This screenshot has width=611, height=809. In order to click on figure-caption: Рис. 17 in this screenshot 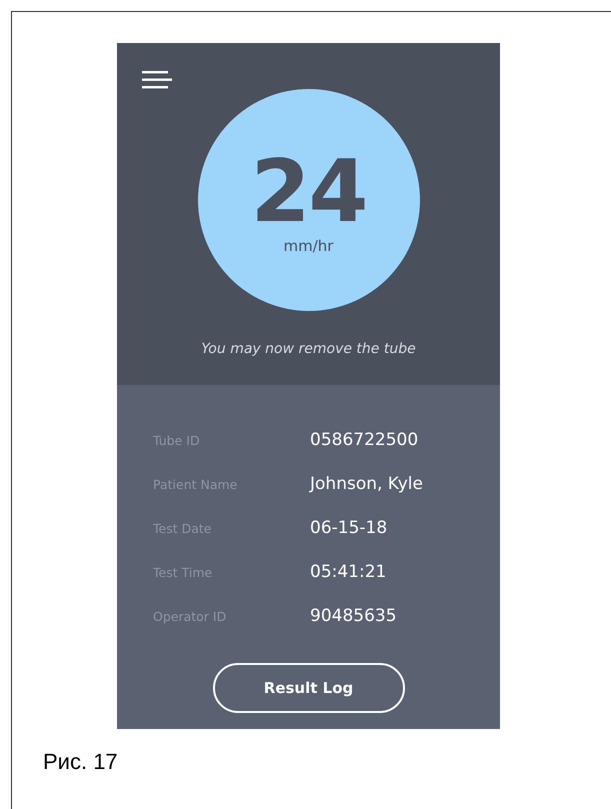, I will do `click(81, 762)`.